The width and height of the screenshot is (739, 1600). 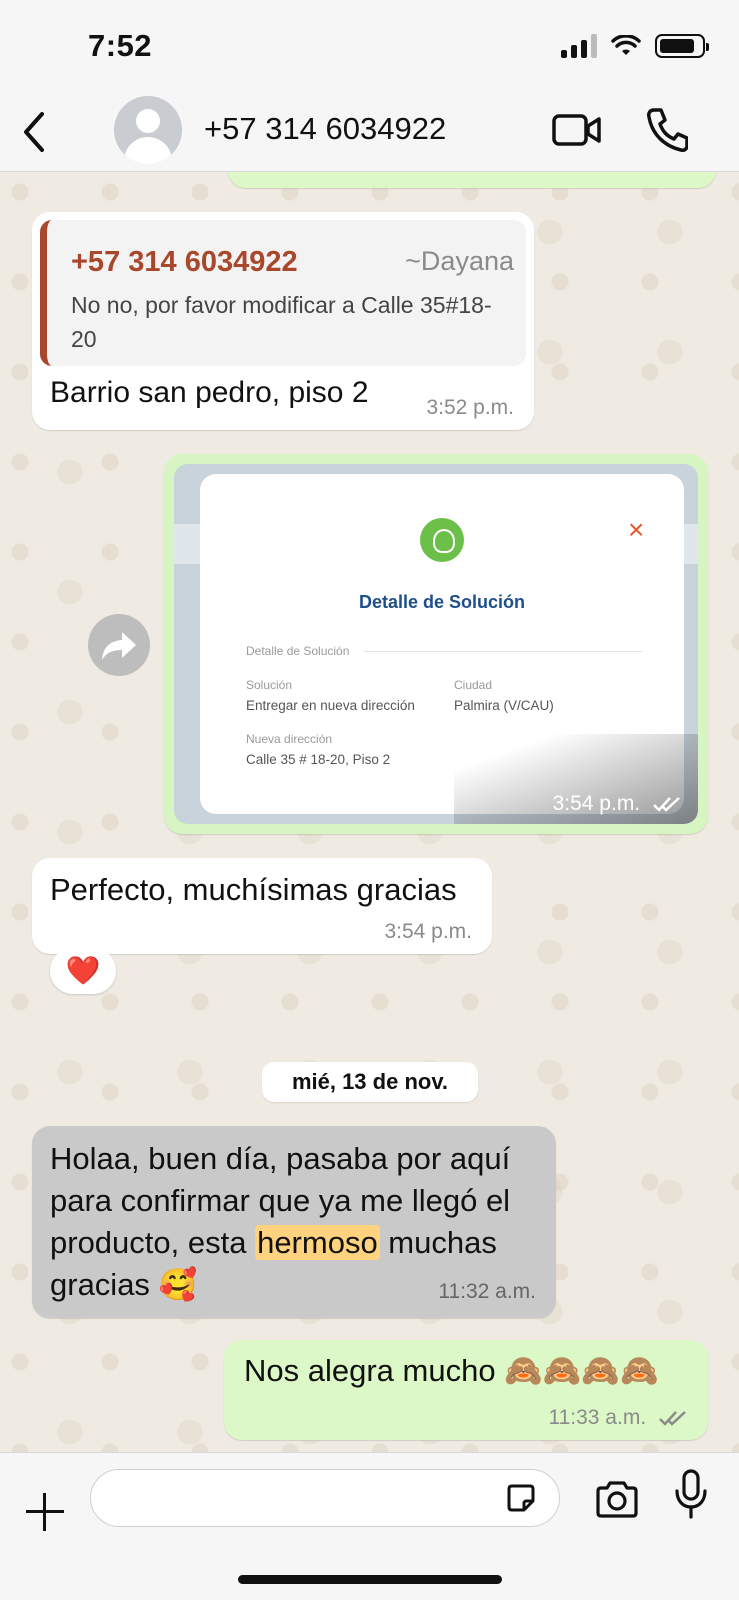 I want to click on forward-button, so click(x=119, y=645).